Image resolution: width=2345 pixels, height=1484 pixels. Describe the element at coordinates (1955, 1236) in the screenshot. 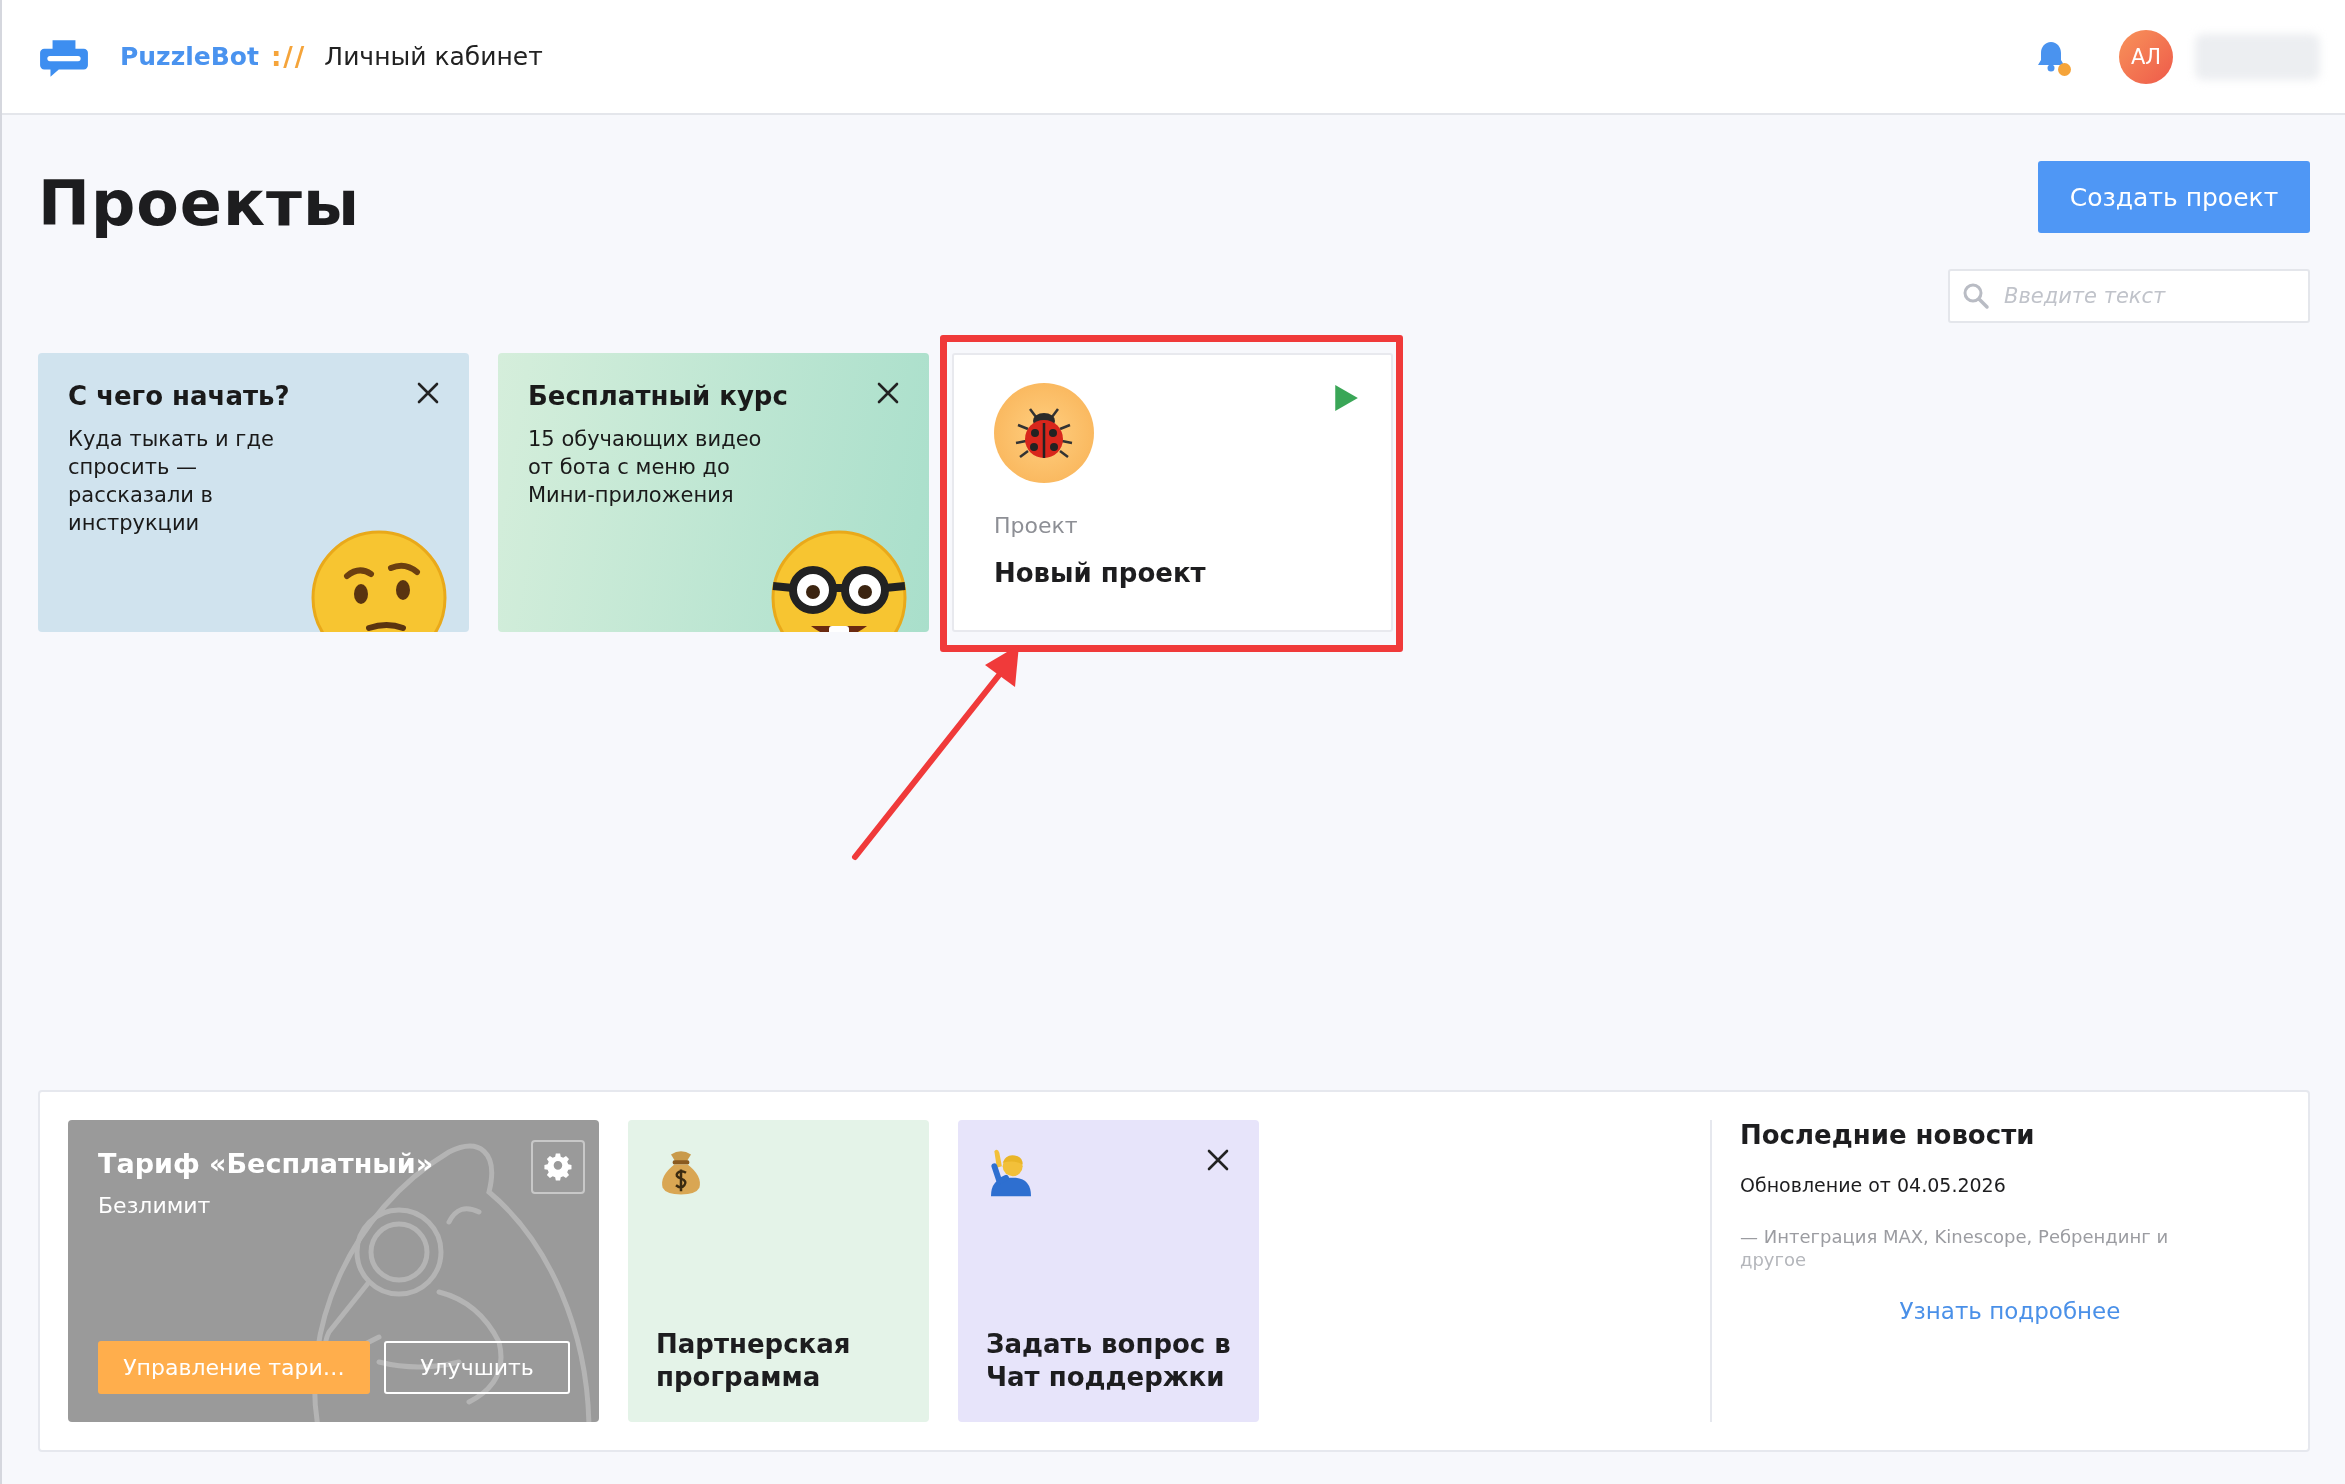

I see `news-text: — Интеграция MAX, Kinescope, Ребрендинг и` at that location.